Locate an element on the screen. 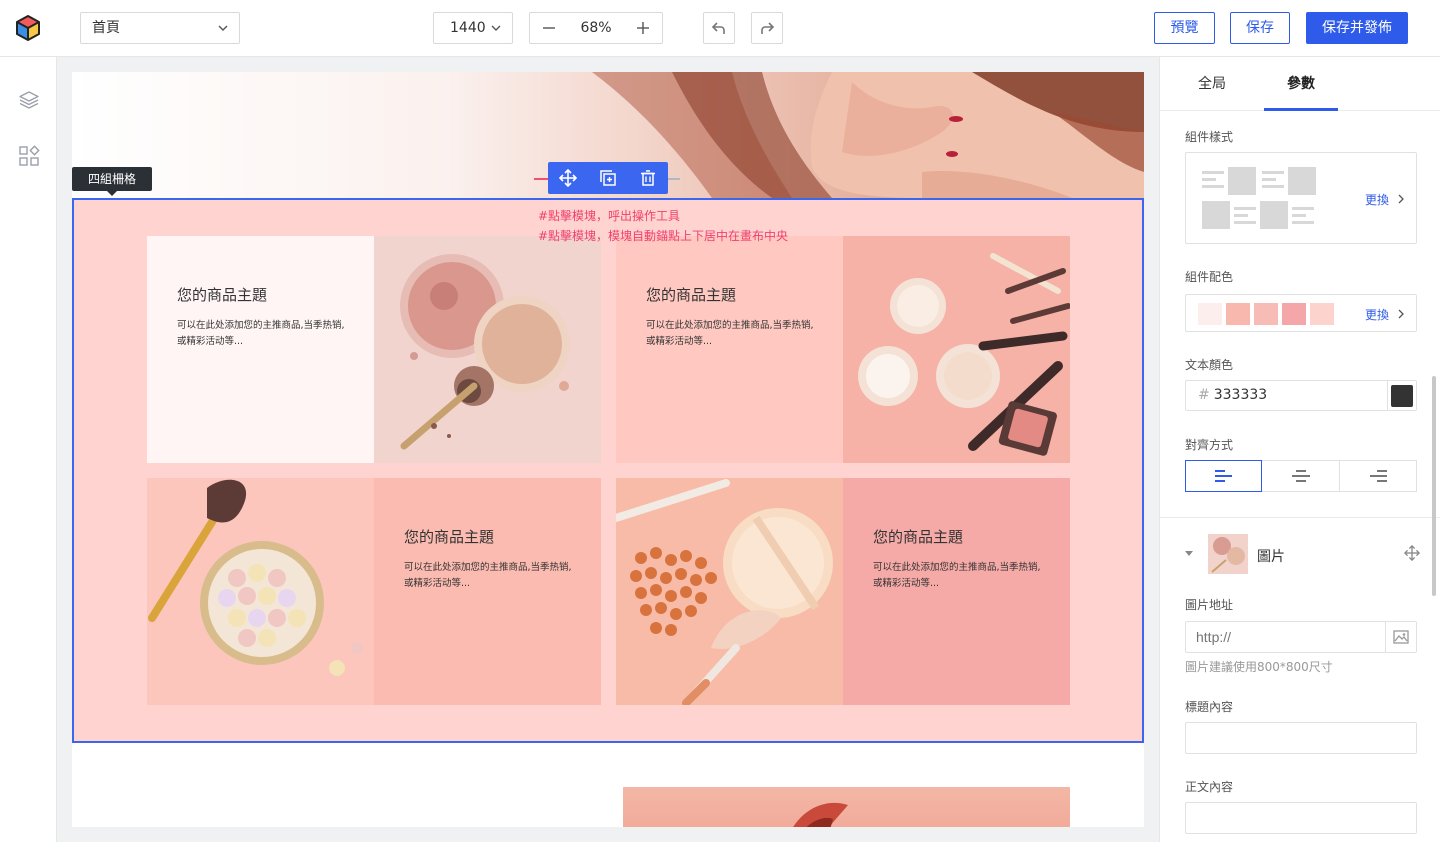 The image size is (1440, 842). change-style-link: 更換 is located at coordinates (1385, 199).